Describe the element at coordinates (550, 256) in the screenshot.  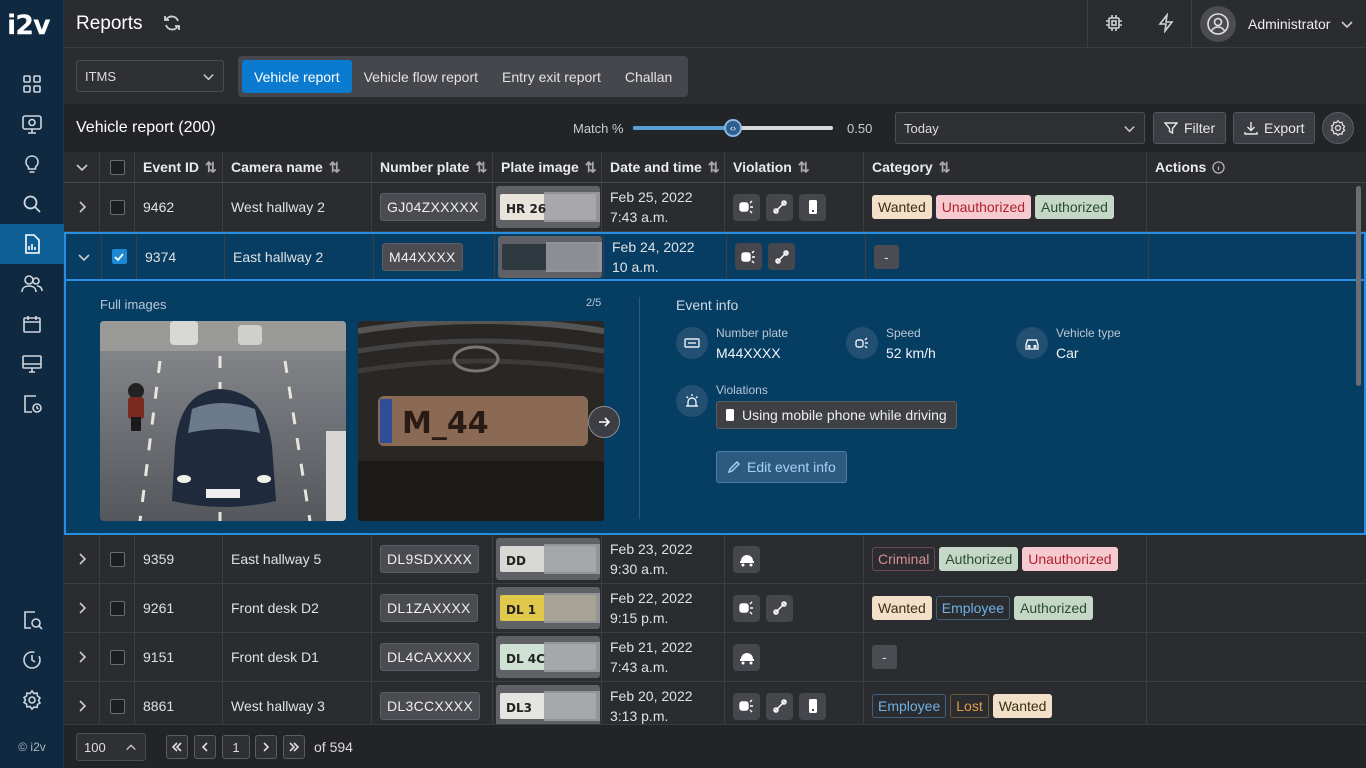
I see `plate-image` at that location.